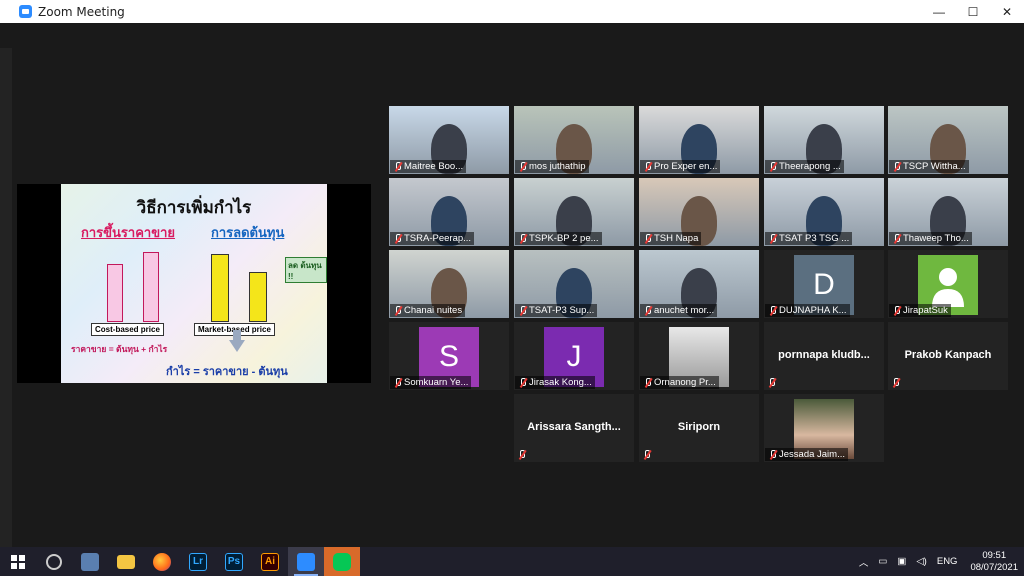  What do you see at coordinates (1007, 11) in the screenshot?
I see `close-button: ✕` at bounding box center [1007, 11].